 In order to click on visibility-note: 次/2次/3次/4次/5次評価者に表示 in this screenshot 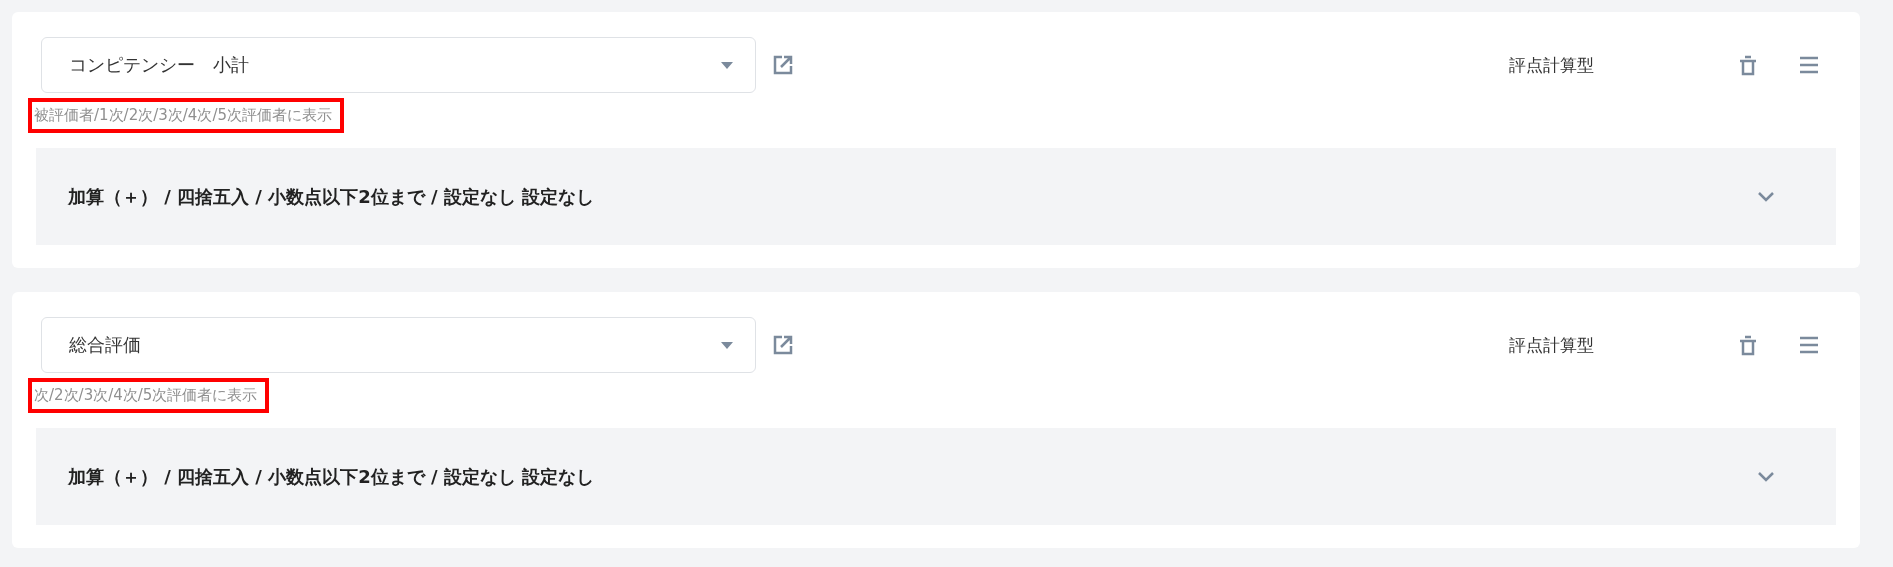, I will do `click(149, 395)`.